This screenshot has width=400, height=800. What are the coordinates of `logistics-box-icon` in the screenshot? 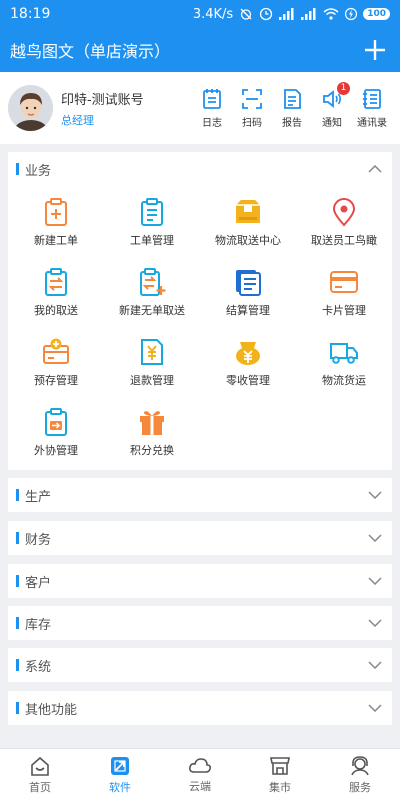 It's located at (248, 211).